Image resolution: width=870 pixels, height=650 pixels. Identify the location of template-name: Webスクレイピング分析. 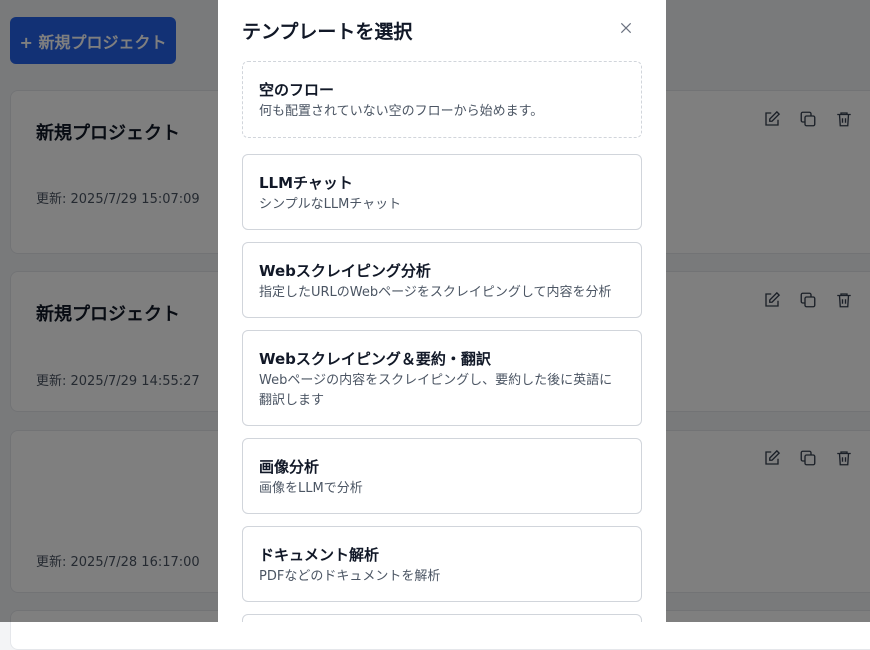
(345, 271).